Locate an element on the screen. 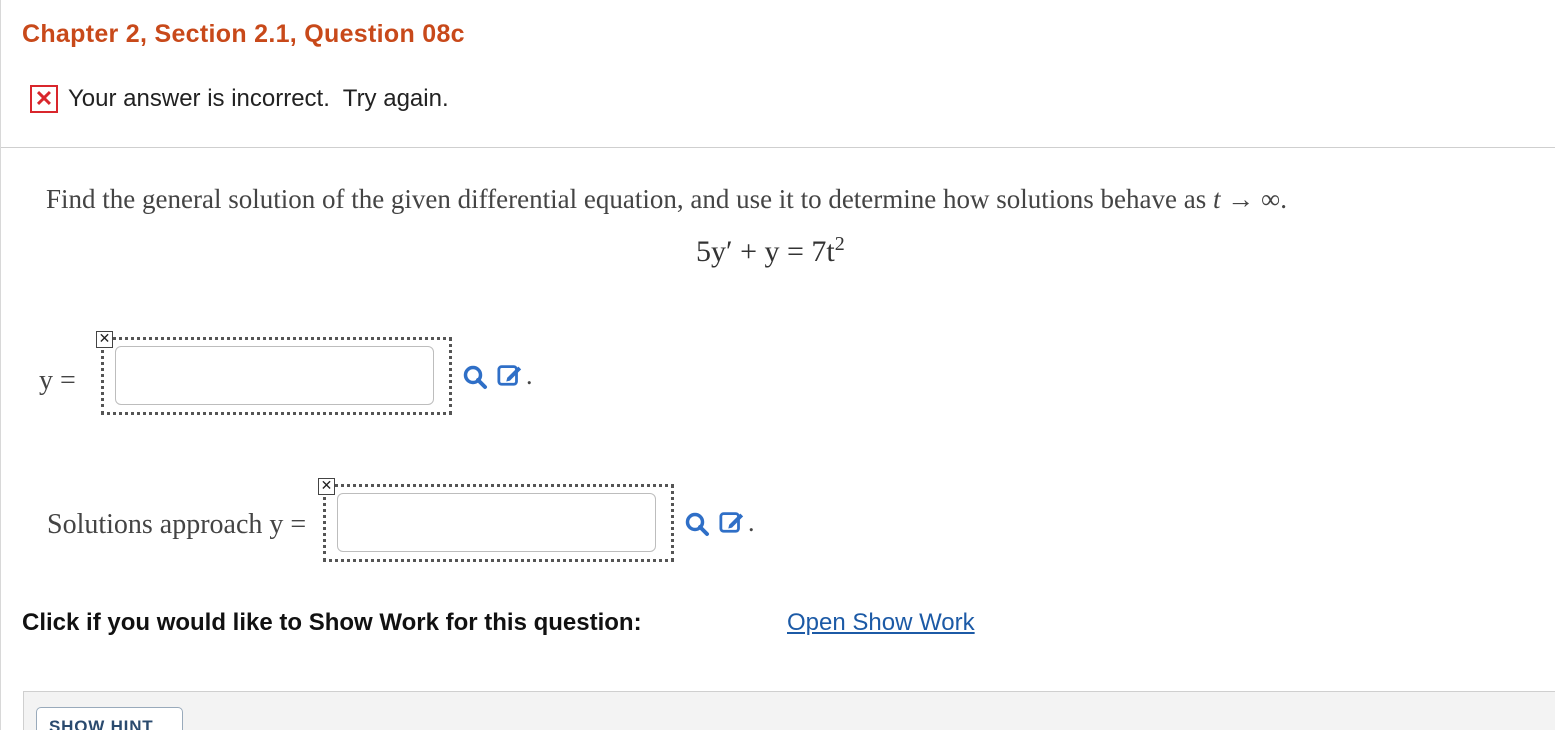  divider is located at coordinates (778, 147).